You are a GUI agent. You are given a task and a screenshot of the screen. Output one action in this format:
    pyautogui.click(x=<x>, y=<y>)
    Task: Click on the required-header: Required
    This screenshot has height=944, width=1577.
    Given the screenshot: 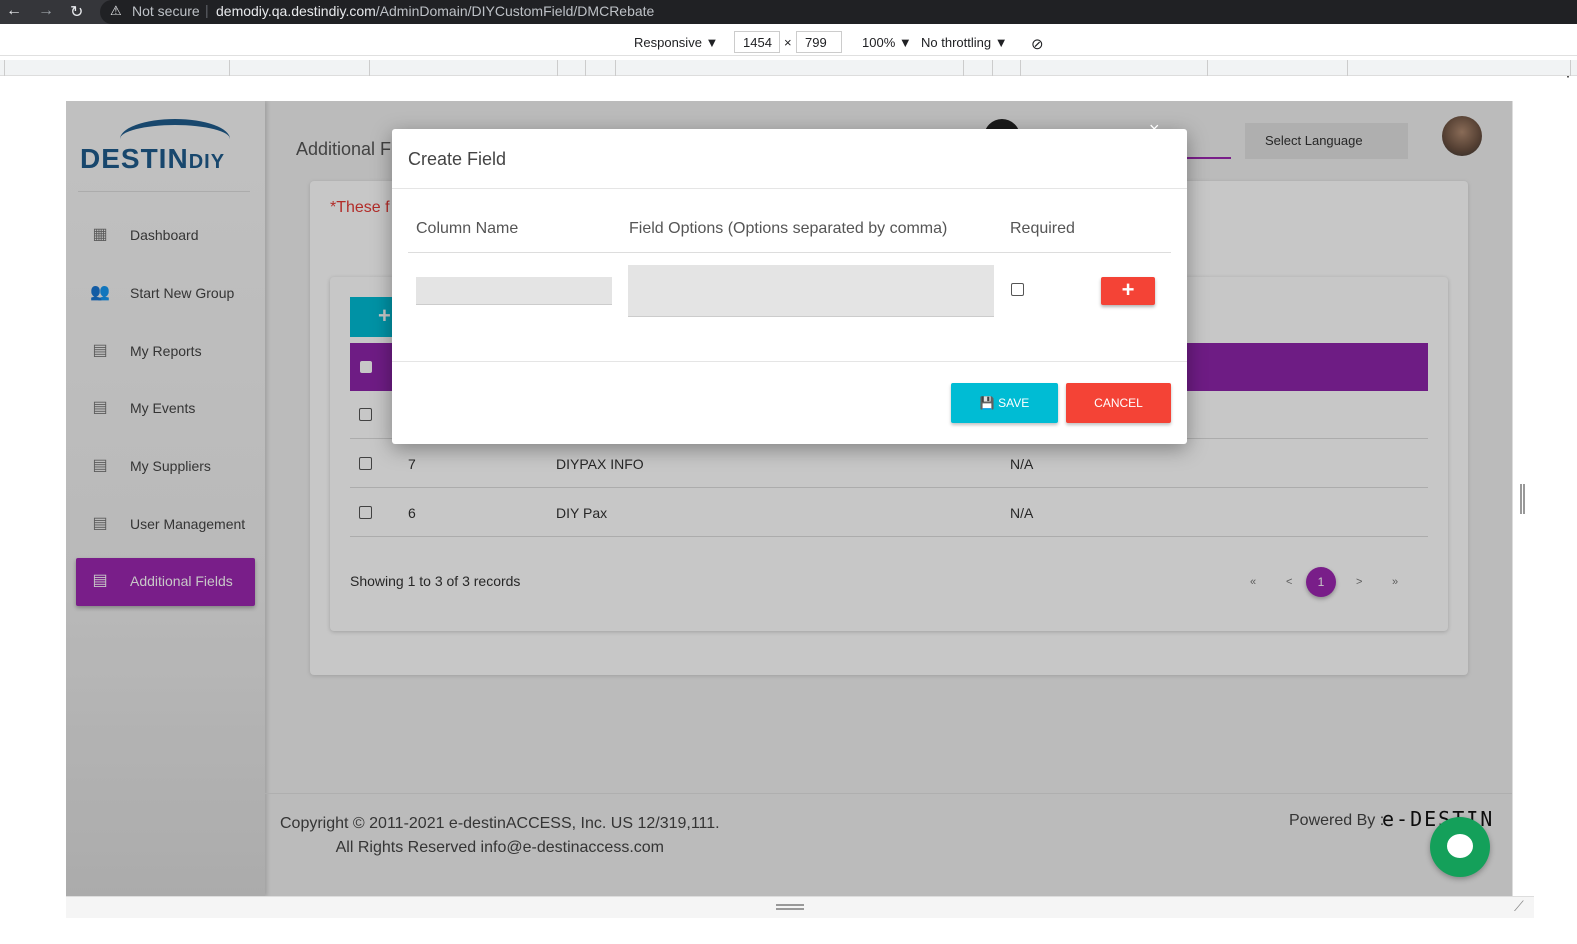 What is the action you would take?
    pyautogui.click(x=1042, y=228)
    